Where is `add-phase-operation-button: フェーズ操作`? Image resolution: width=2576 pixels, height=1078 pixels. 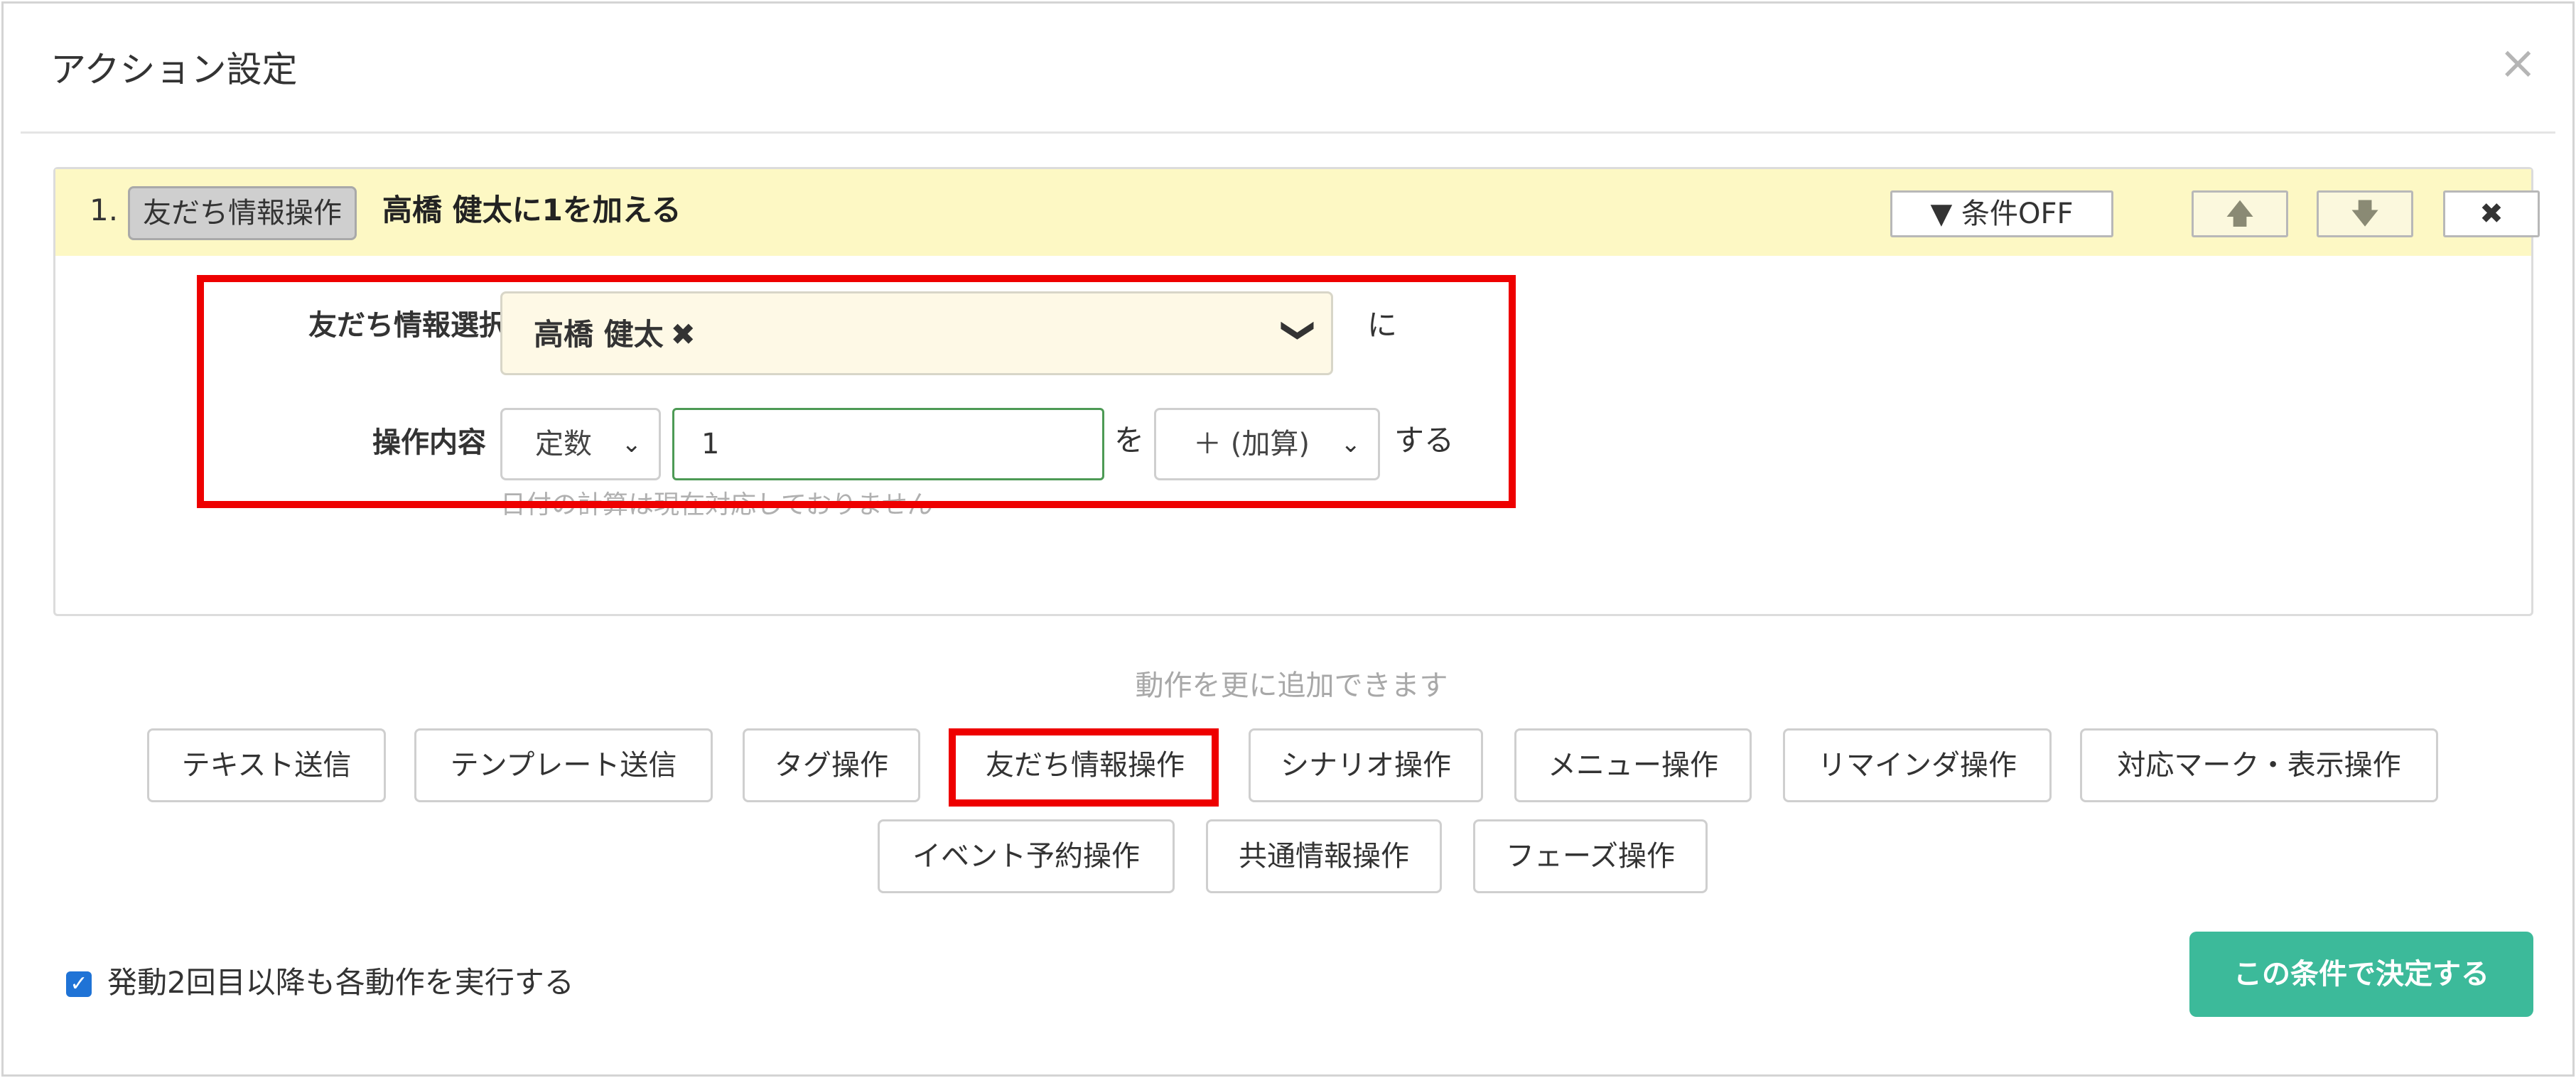
add-phase-operation-button: フェーズ操作 is located at coordinates (1590, 856).